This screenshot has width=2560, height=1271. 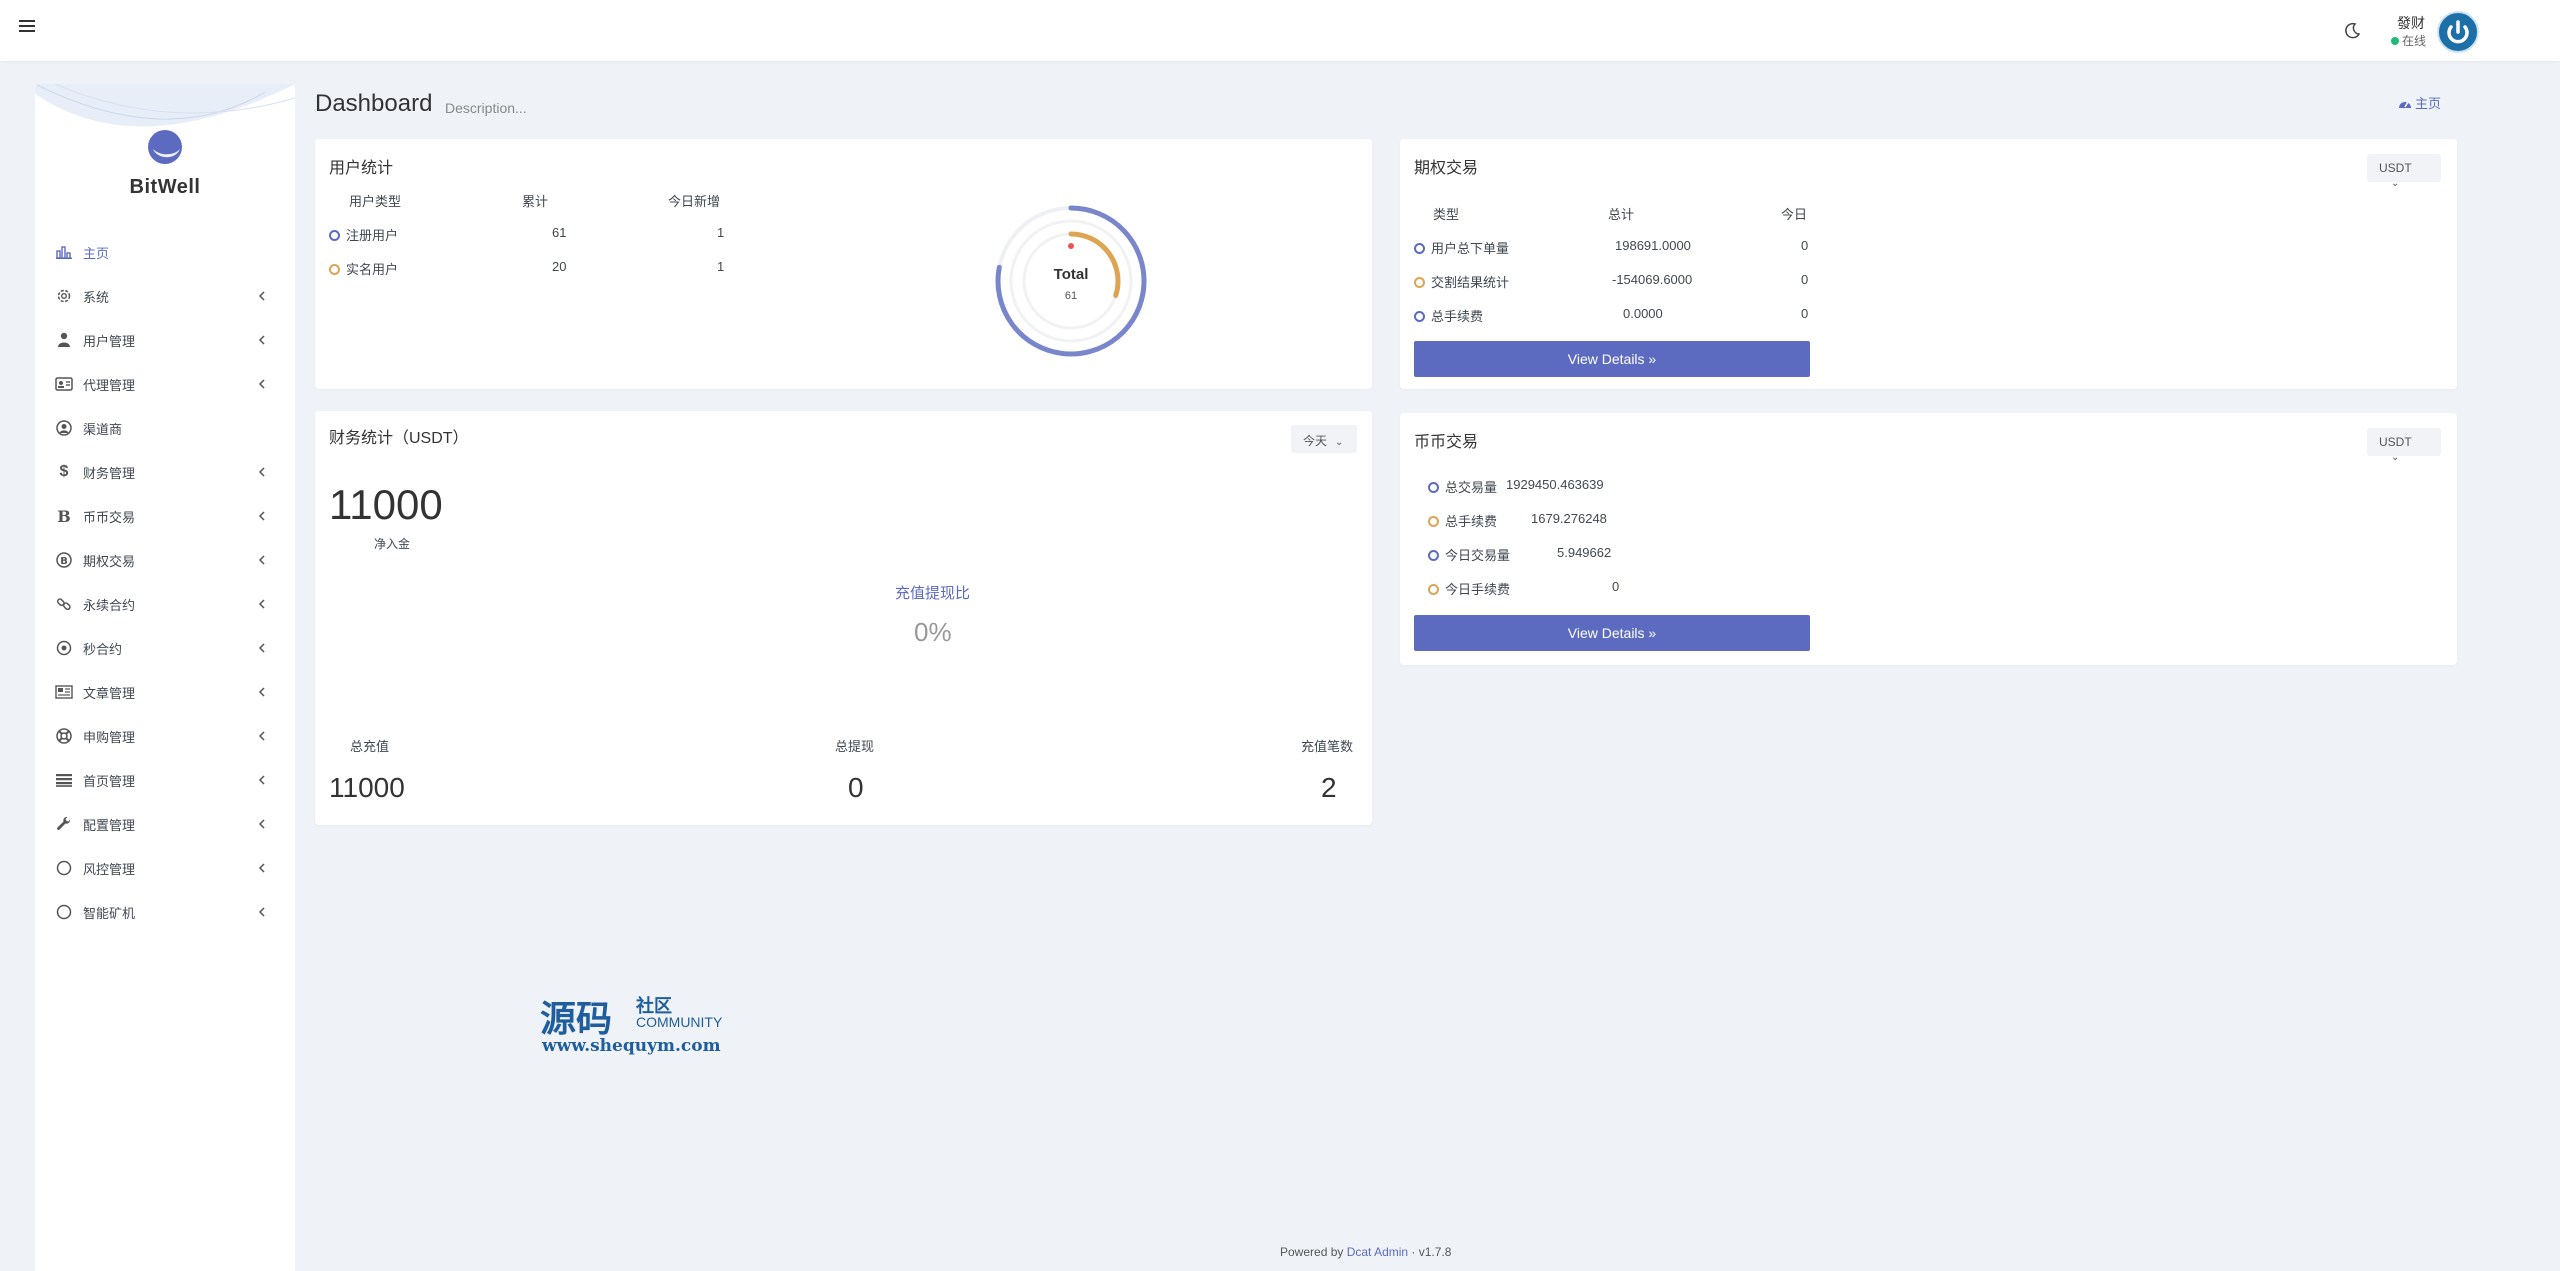 What do you see at coordinates (1071, 281) in the screenshot?
I see `user-donut-chart: Total 61` at bounding box center [1071, 281].